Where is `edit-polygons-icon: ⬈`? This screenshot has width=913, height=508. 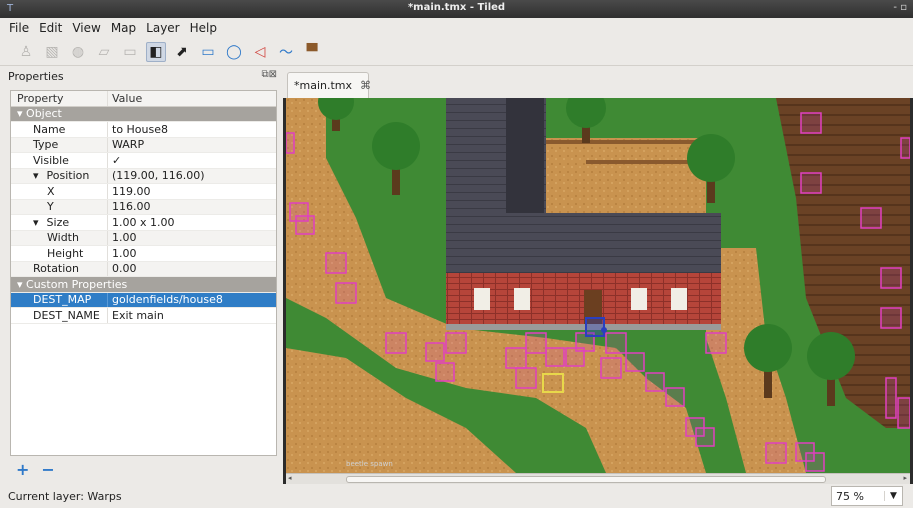
edit-polygons-icon: ⬈ is located at coordinates (182, 52).